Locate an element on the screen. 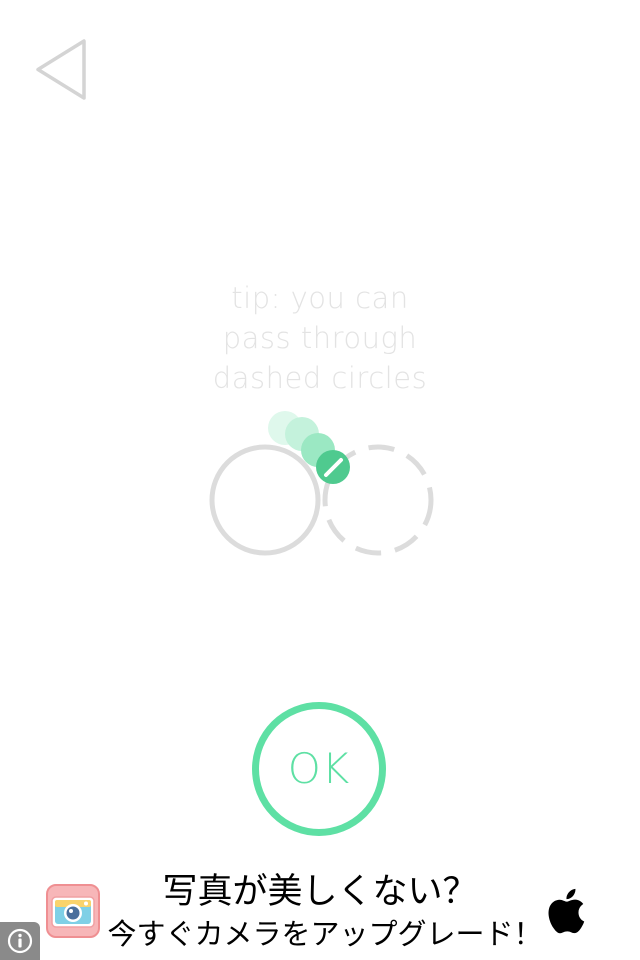 Image resolution: width=640 pixels, height=960 pixels. ok-button: OK is located at coordinates (319, 769).